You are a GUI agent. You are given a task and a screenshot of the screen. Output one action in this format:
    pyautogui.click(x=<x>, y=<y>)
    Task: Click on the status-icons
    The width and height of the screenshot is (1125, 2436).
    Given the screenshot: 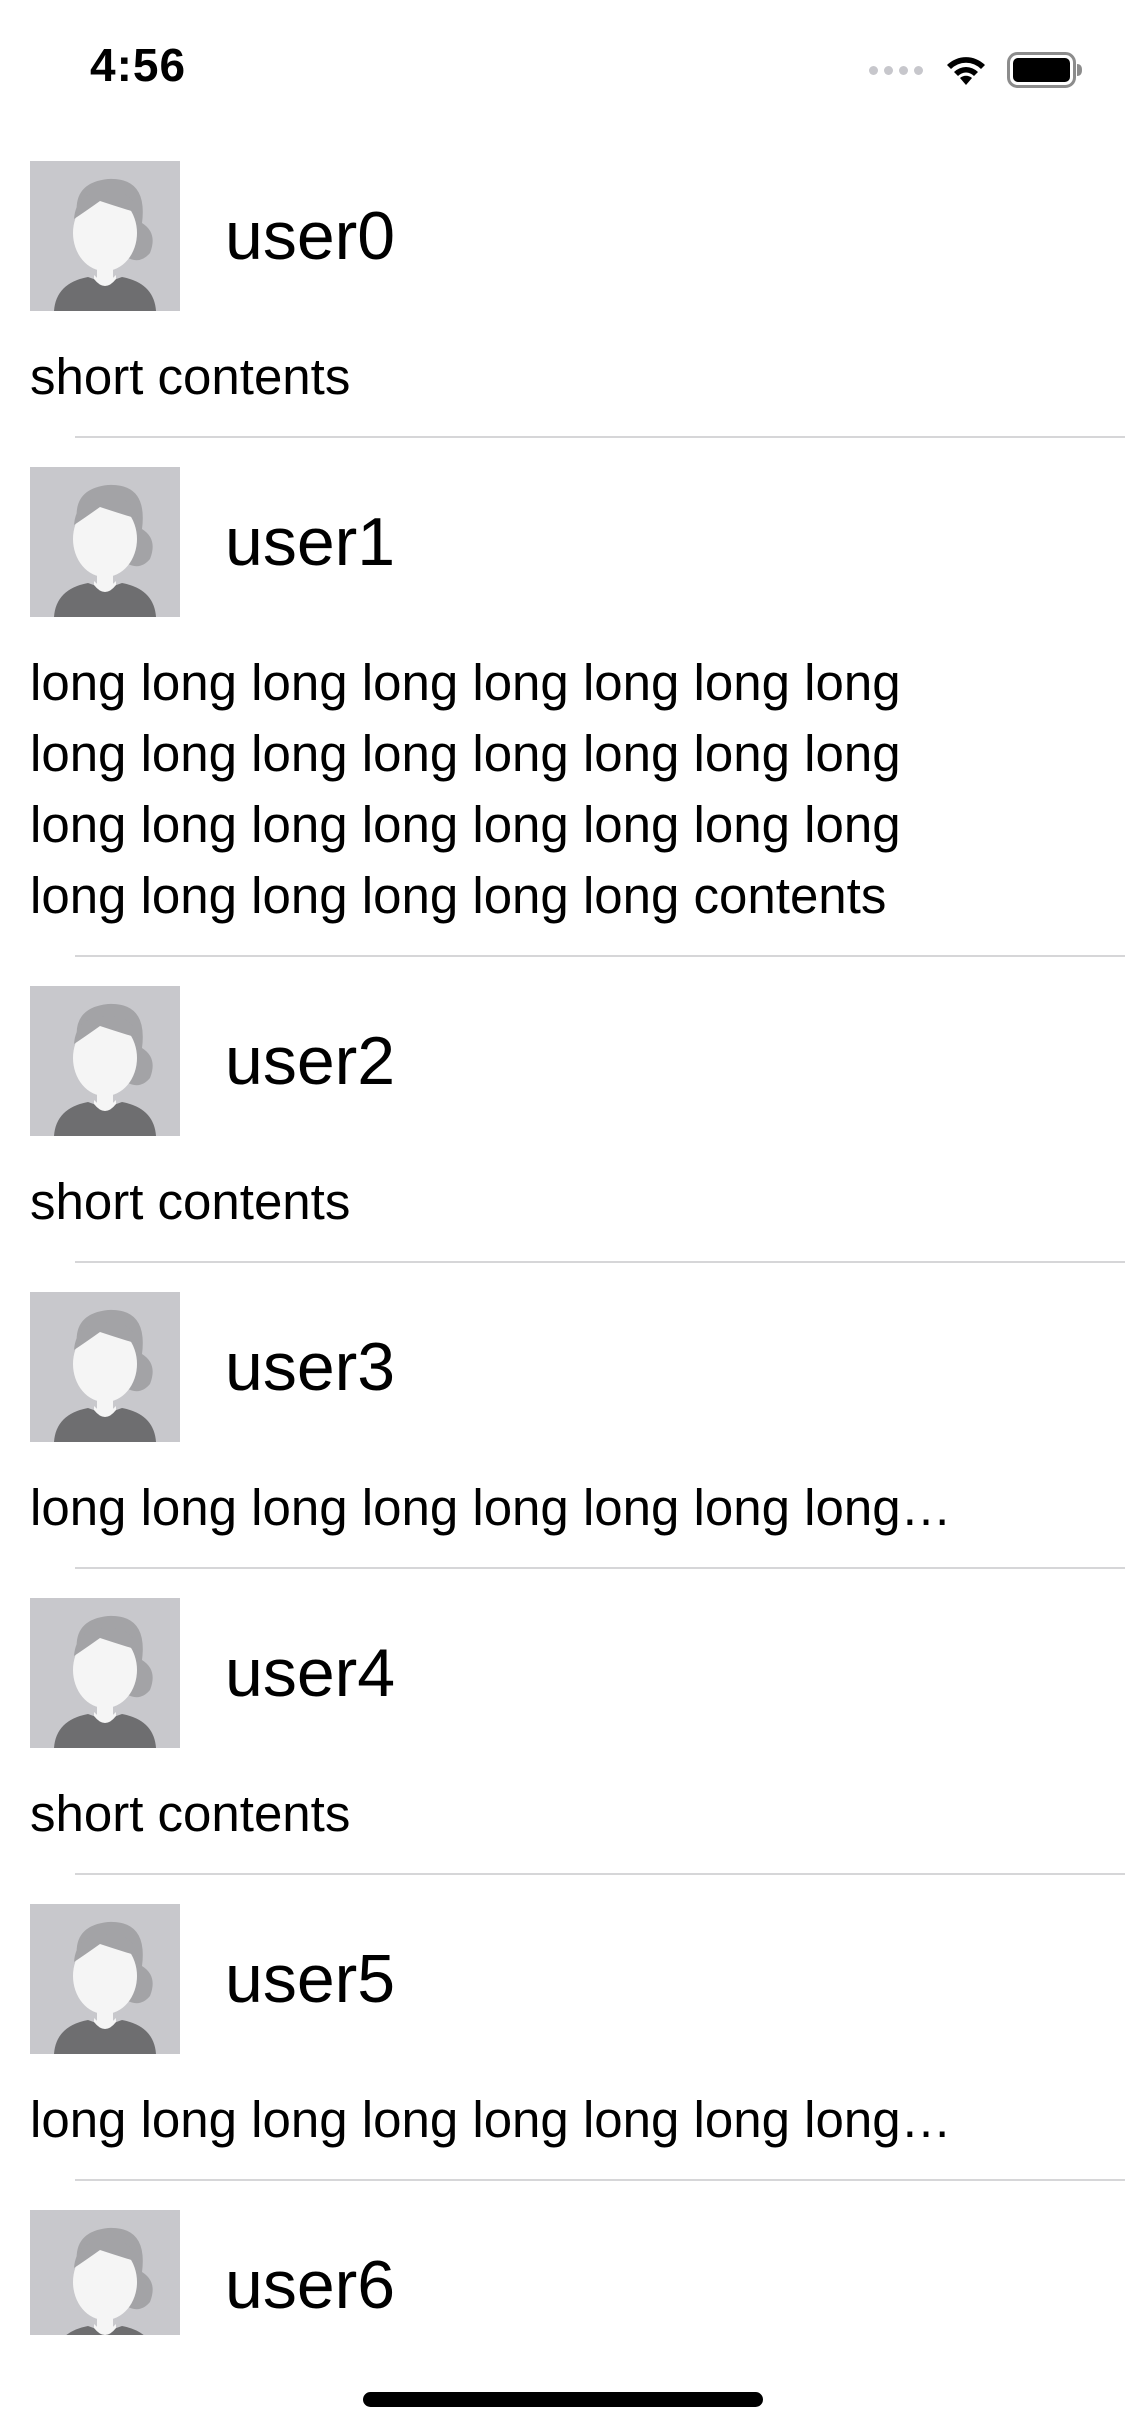 What is the action you would take?
    pyautogui.click(x=976, y=70)
    